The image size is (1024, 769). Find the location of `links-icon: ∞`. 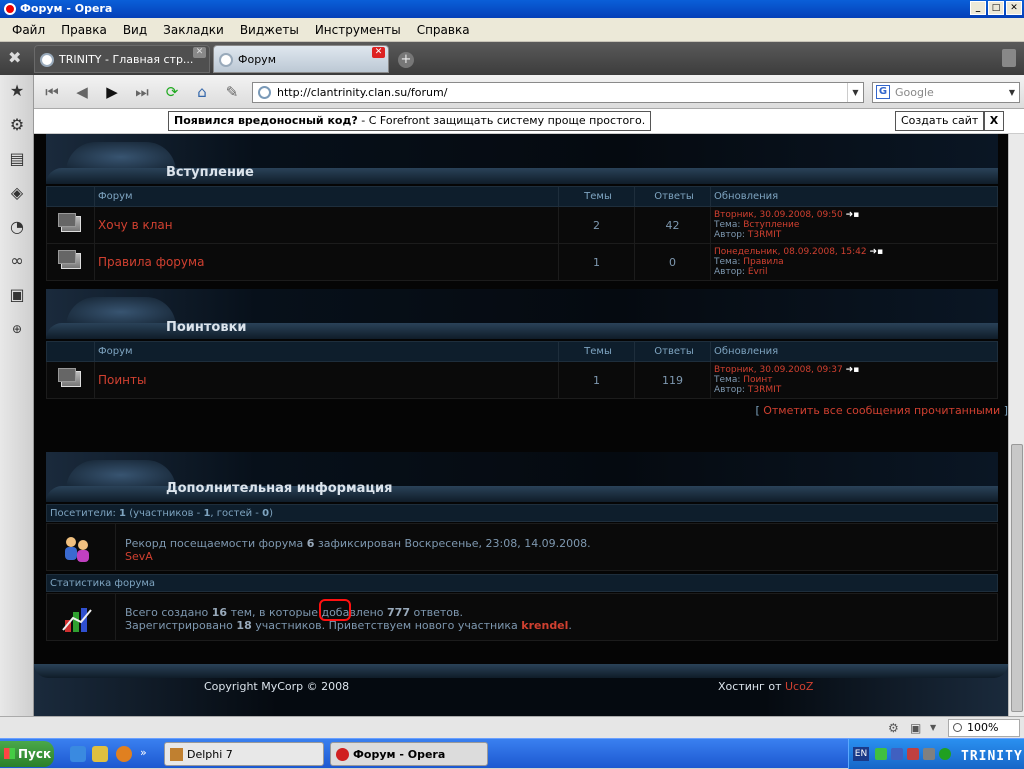

links-icon: ∞ is located at coordinates (17, 261).